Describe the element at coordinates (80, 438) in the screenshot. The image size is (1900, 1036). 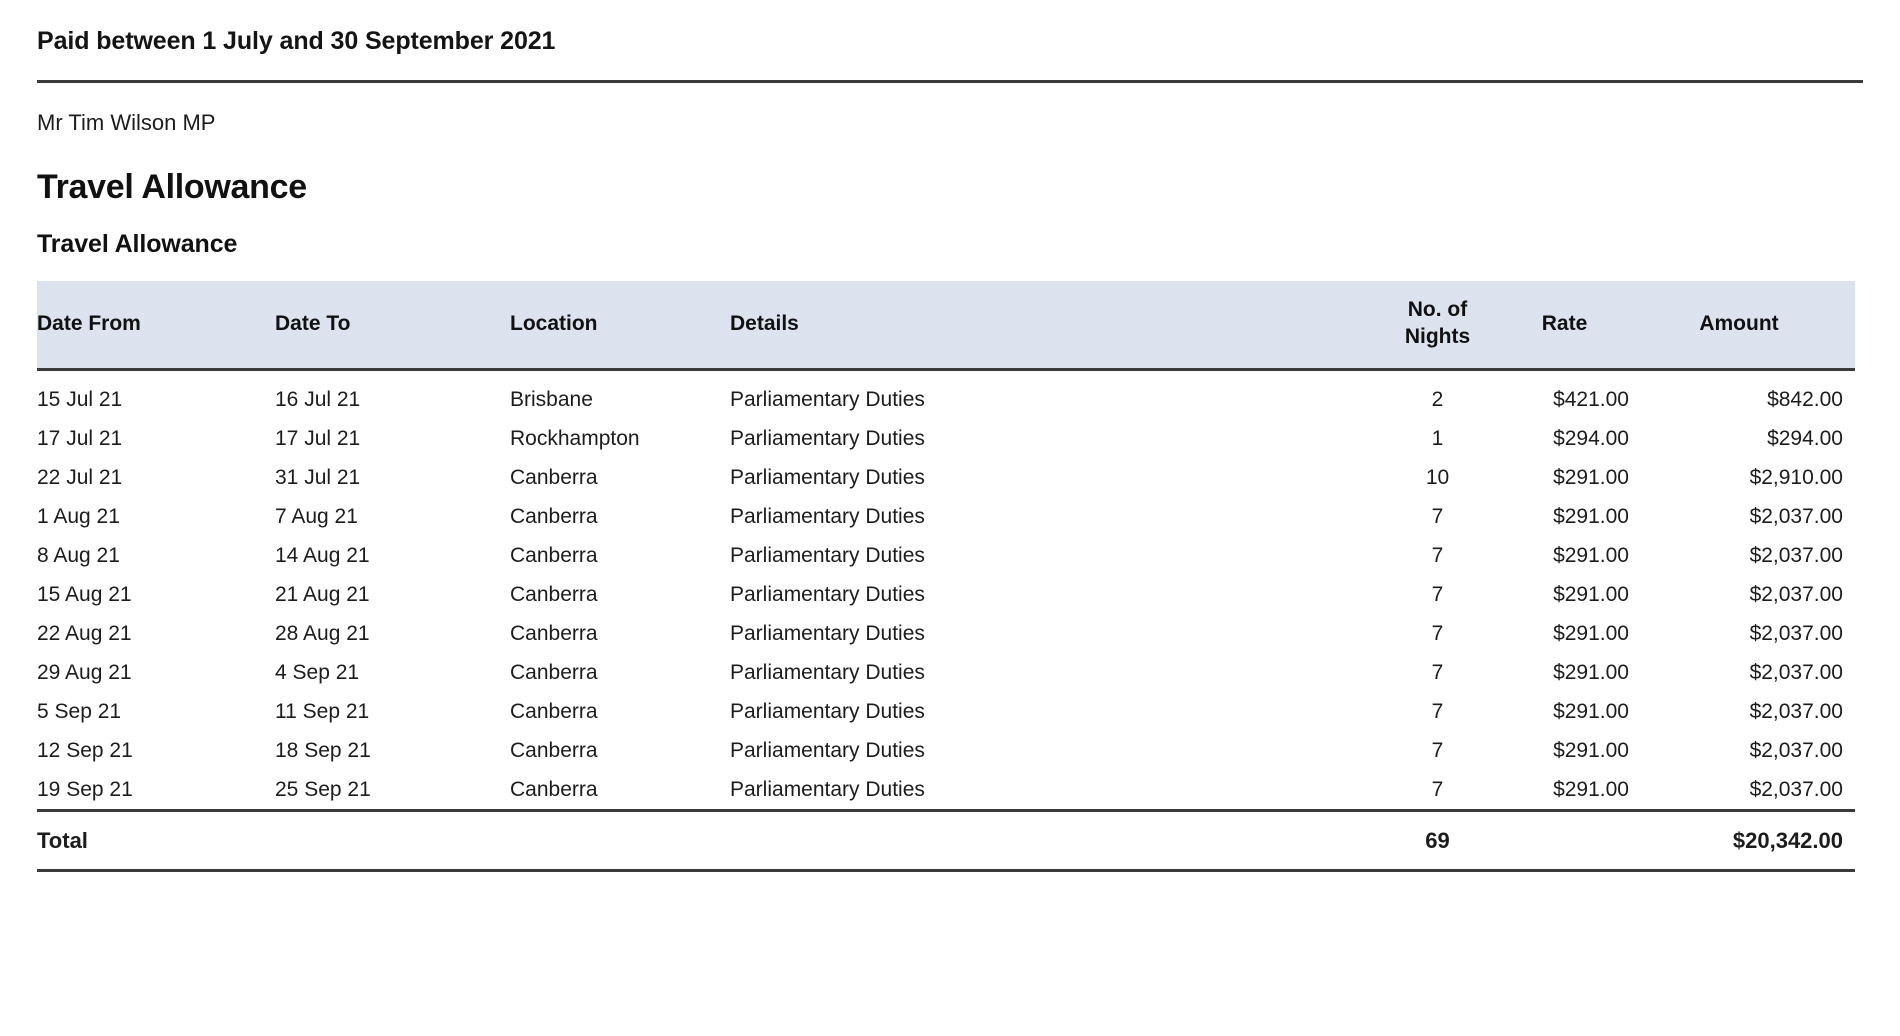
I see `cell-date-from: 17 Jul 21` at that location.